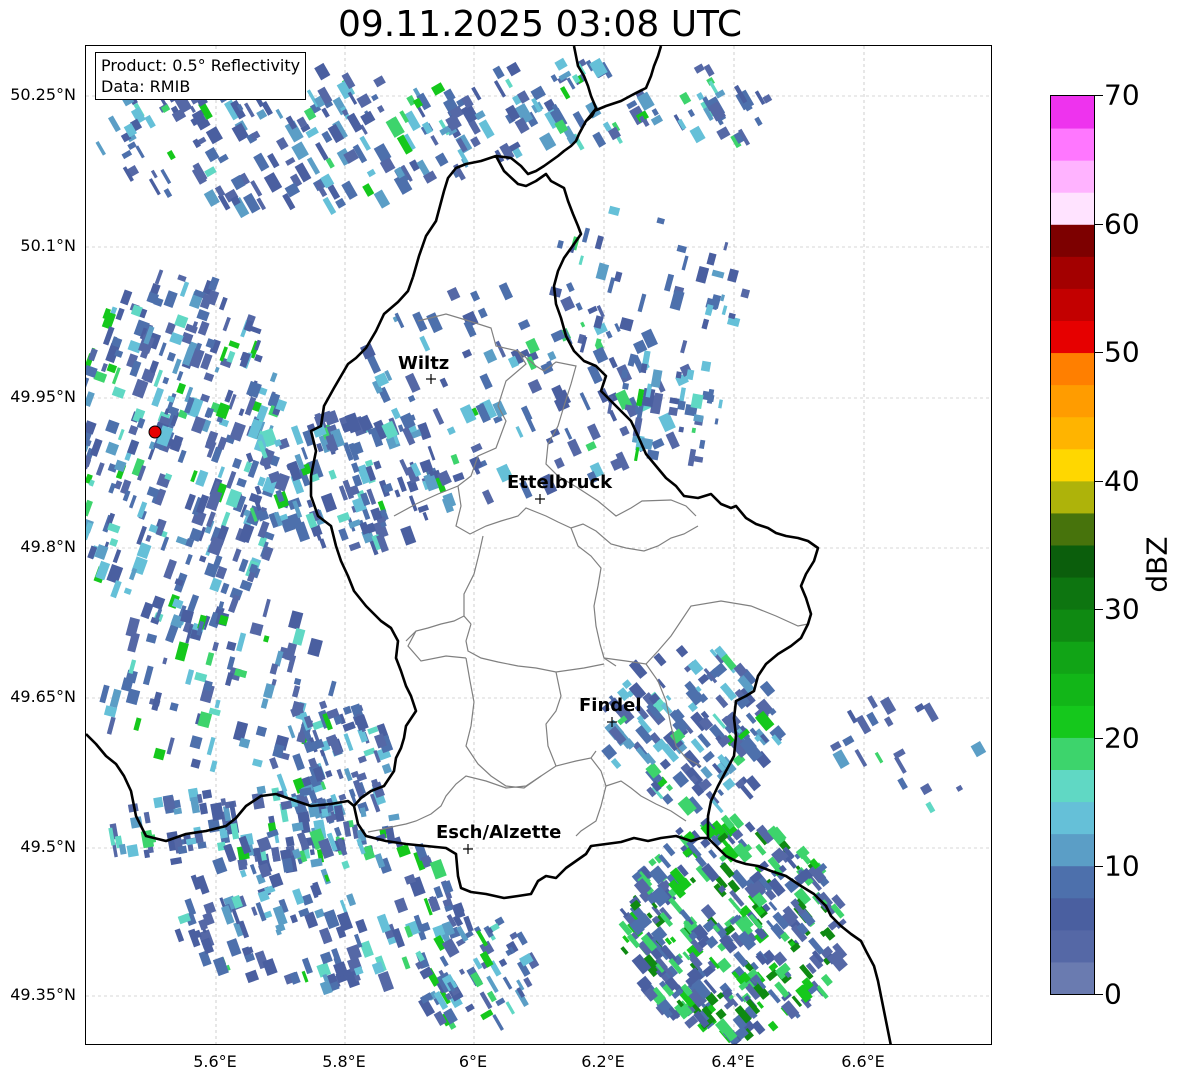 The width and height of the screenshot is (1184, 1081). I want to click on city-label-ettelbruck: Ettelbruck, so click(560, 482).